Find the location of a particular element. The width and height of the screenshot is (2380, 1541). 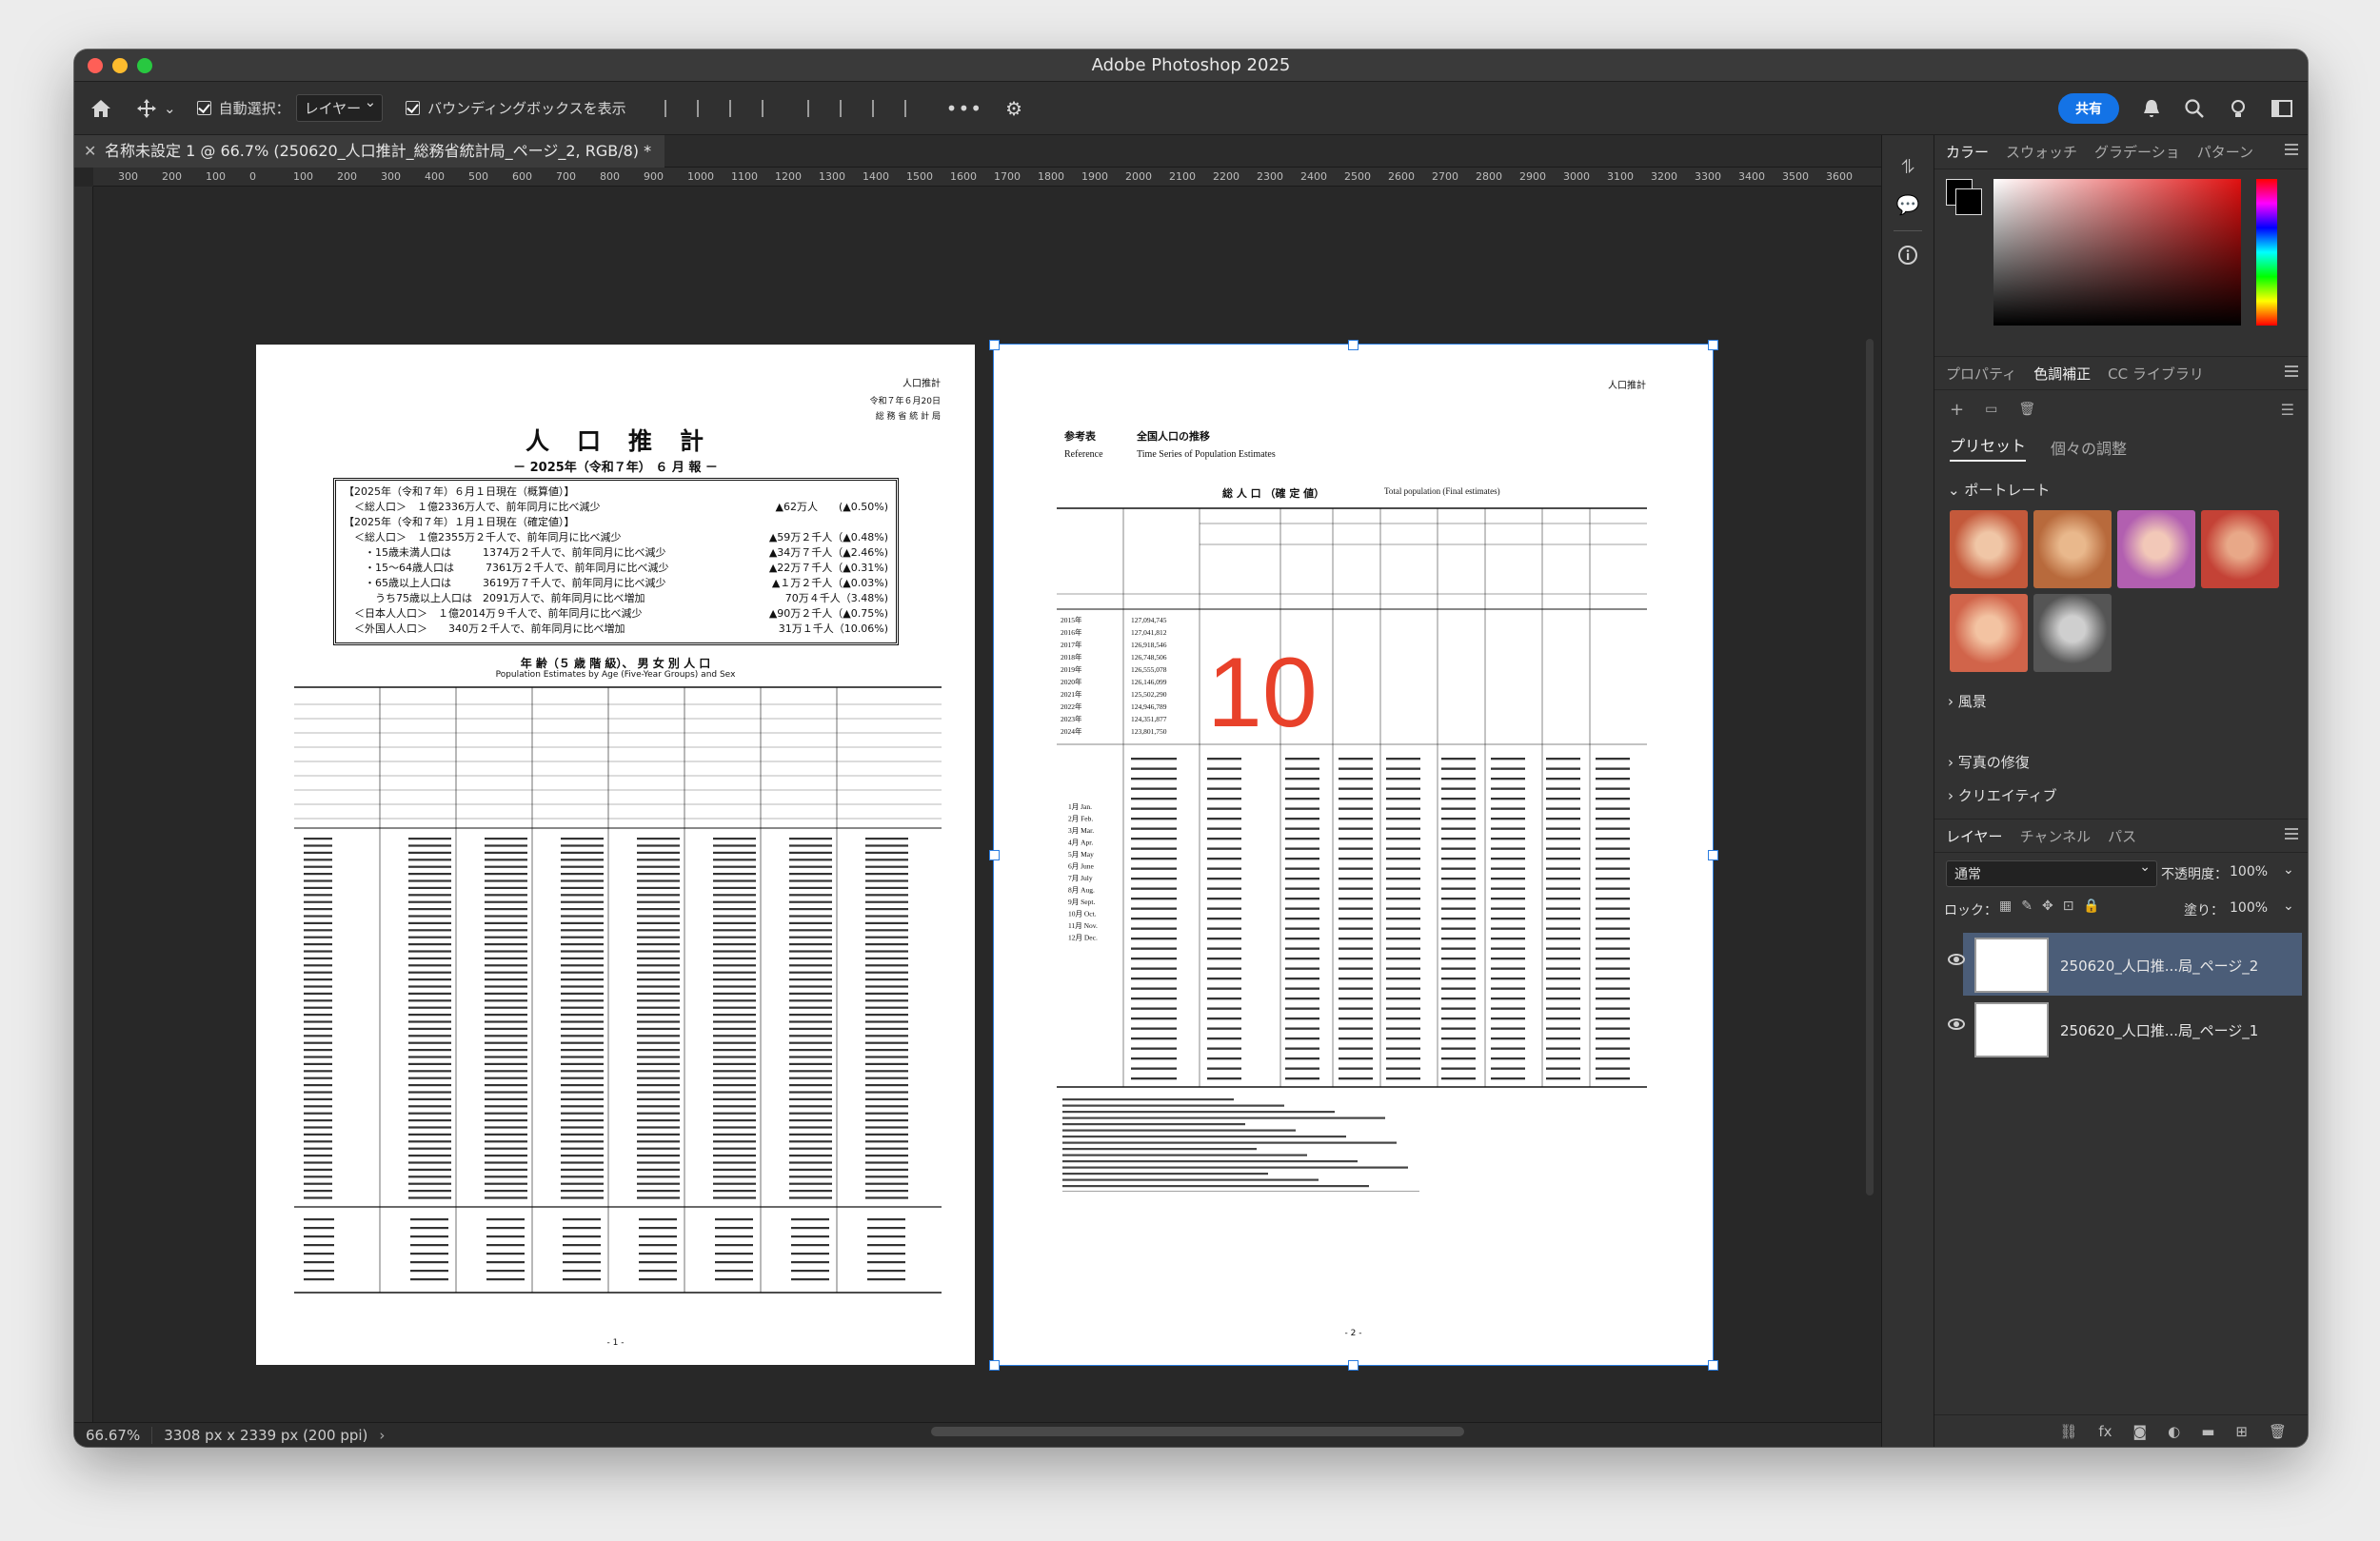

workspace-icon is located at coordinates (2282, 108).